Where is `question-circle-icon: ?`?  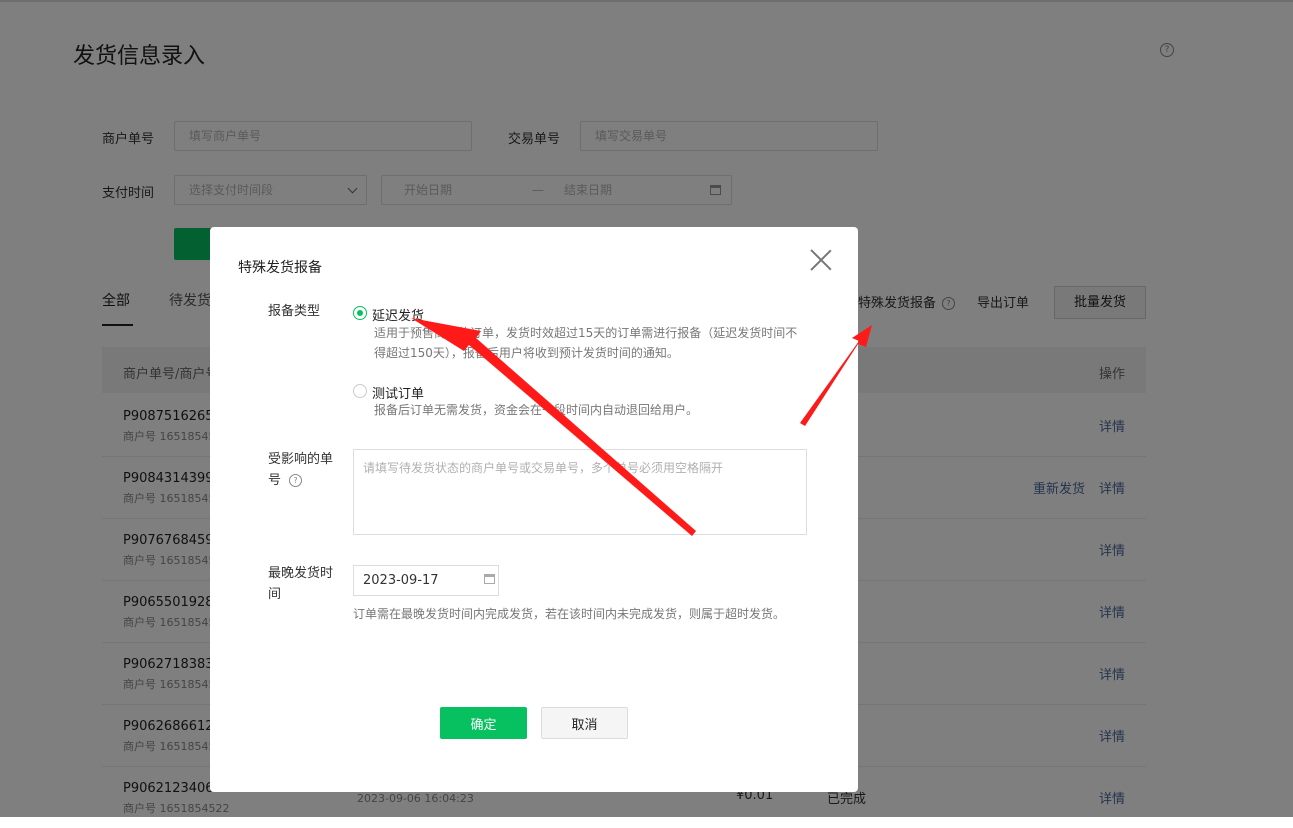
question-circle-icon: ? is located at coordinates (296, 480).